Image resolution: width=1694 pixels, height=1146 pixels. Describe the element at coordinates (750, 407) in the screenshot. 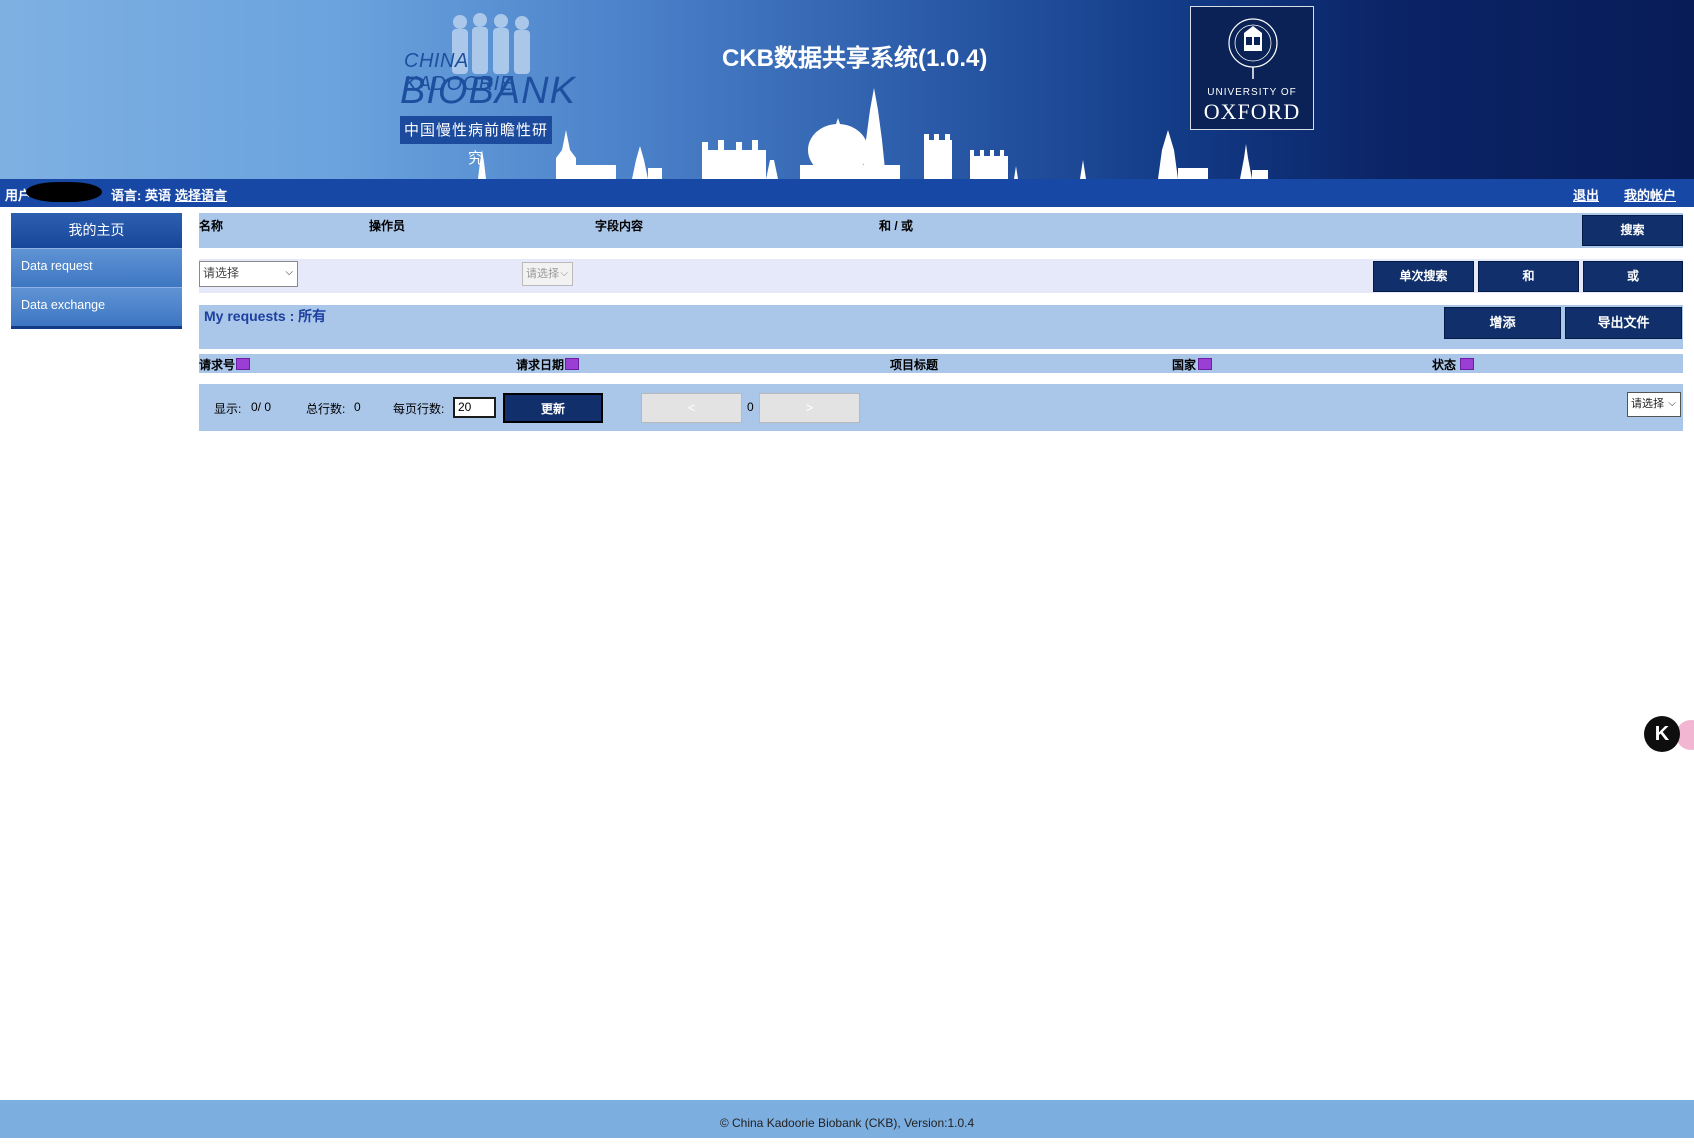

I see `page-number: 0` at that location.